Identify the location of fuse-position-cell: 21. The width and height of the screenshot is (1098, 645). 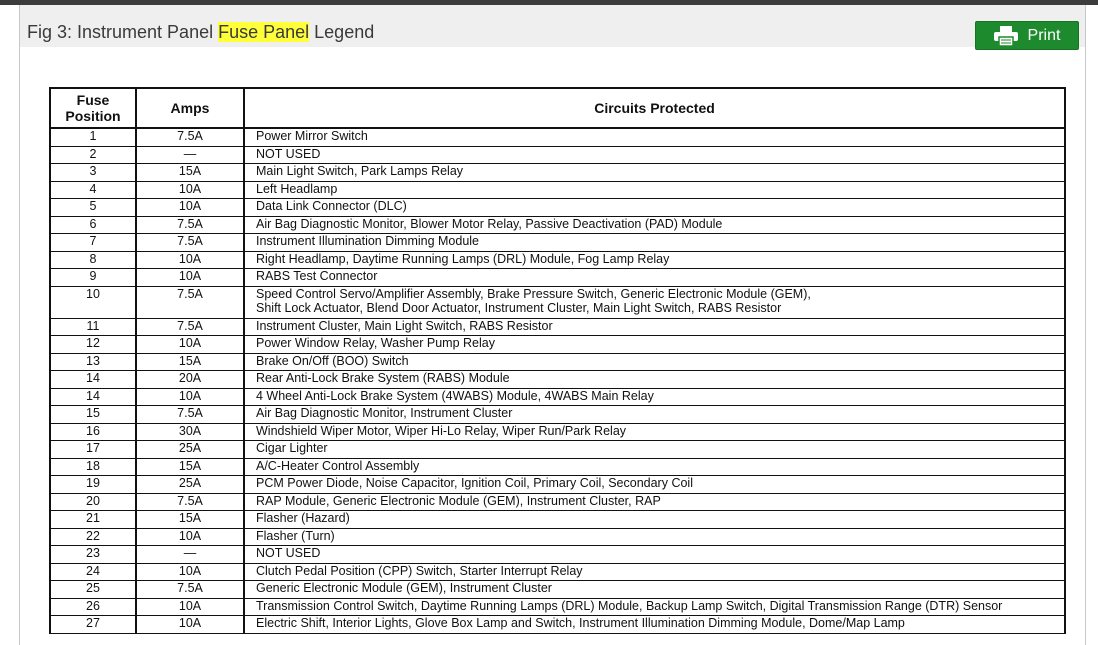
(93, 519).